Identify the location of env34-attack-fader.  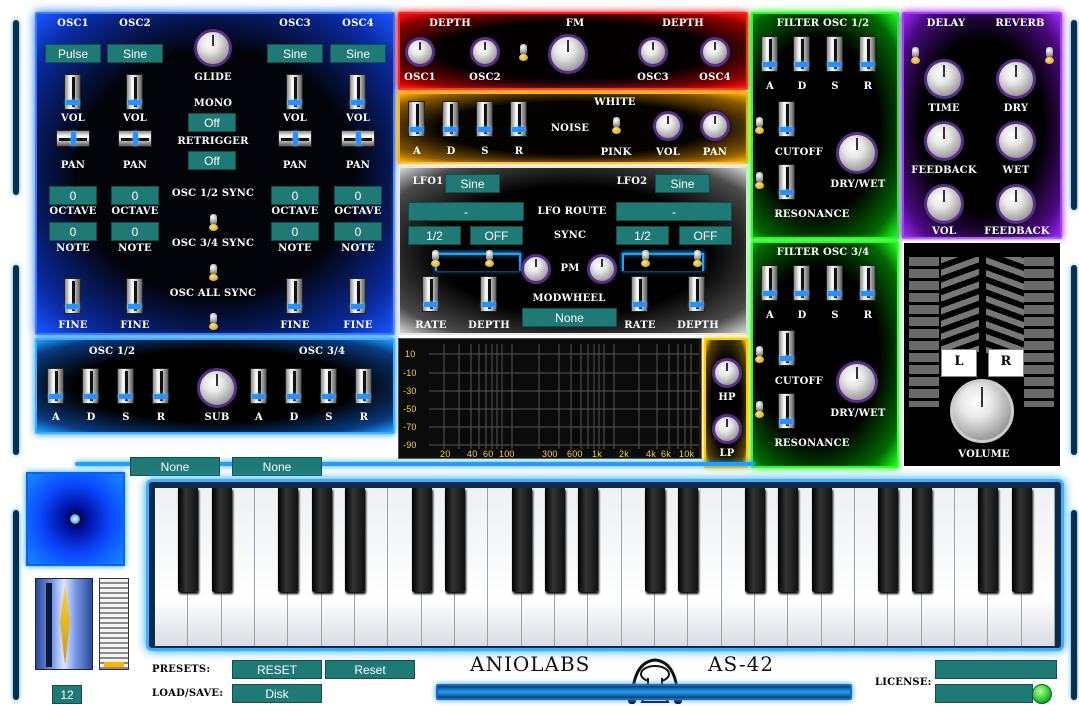
(258, 386).